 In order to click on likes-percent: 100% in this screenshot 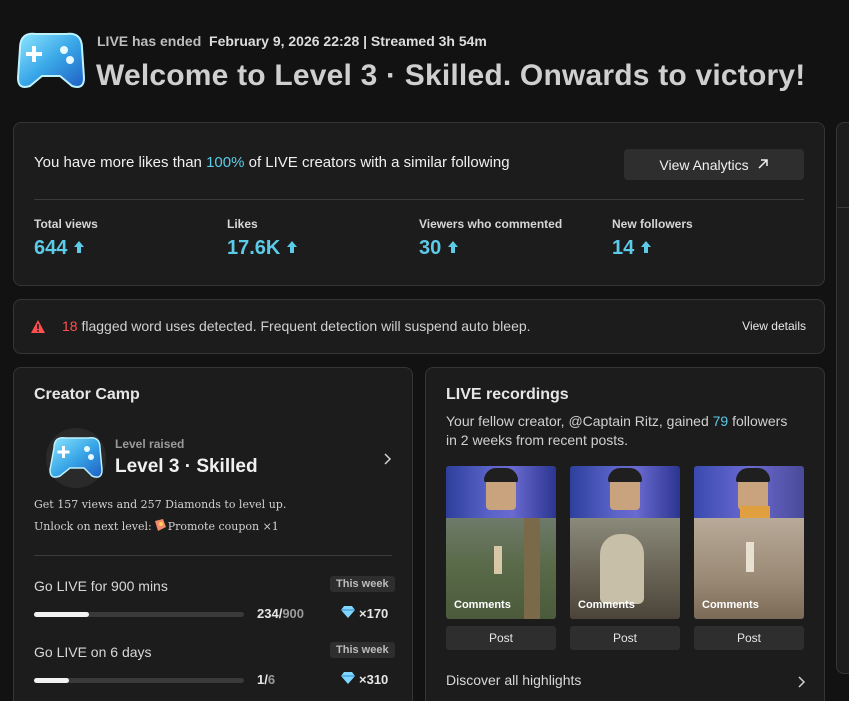, I will do `click(225, 162)`.